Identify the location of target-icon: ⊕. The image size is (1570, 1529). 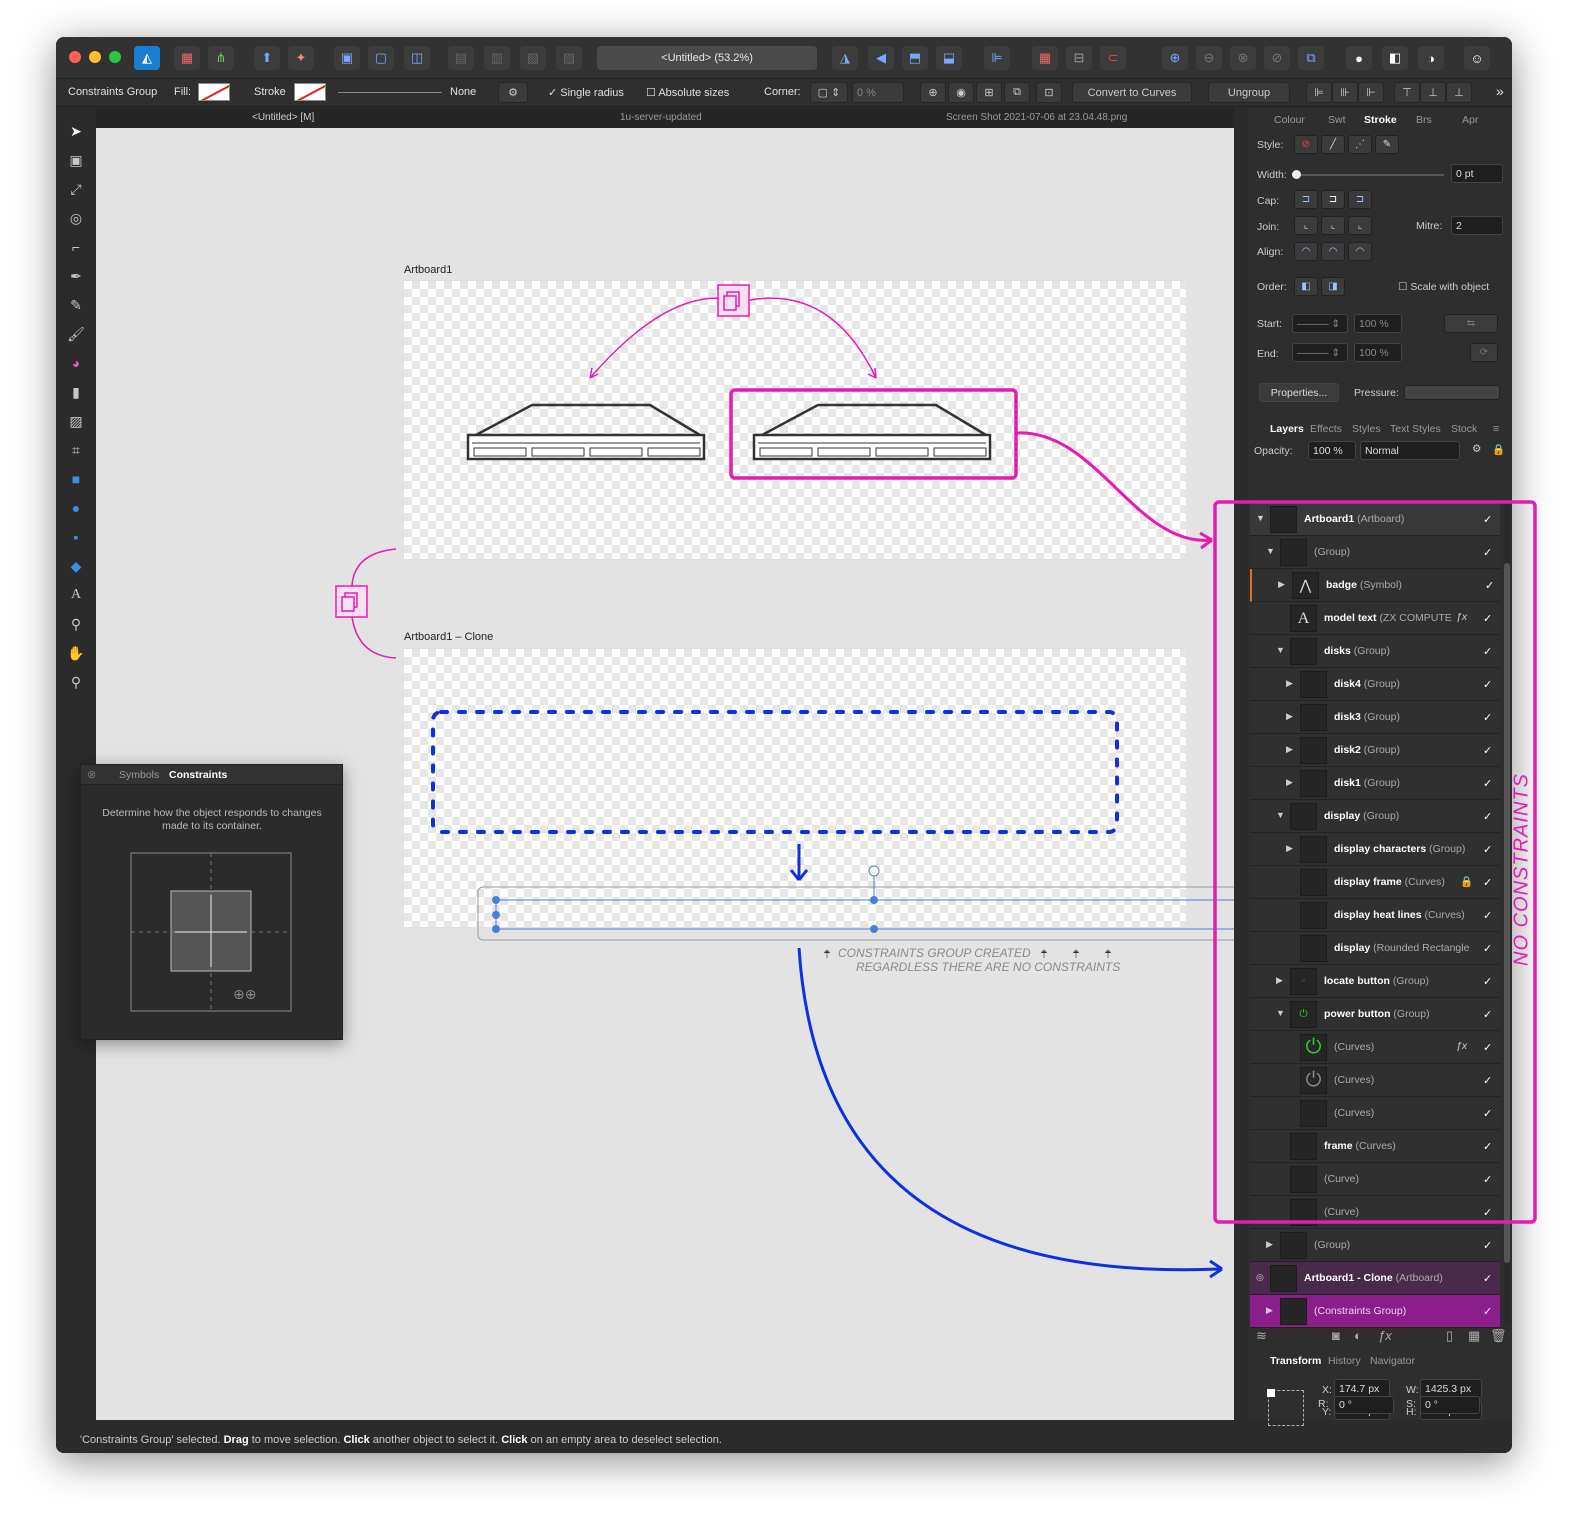
(933, 92).